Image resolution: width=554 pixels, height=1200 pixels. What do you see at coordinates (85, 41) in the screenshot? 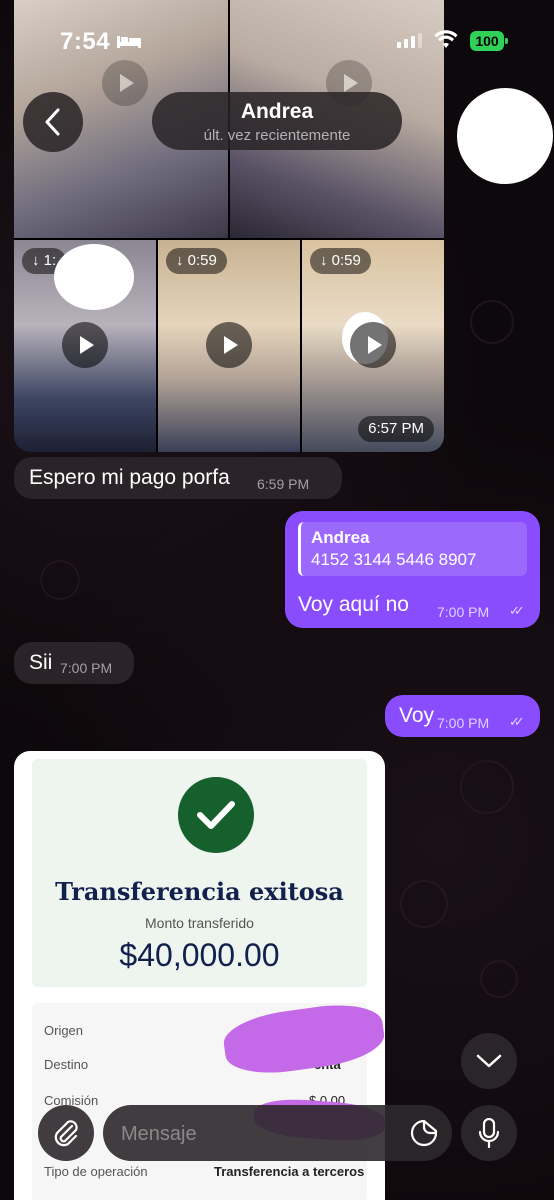
I see `status-time: 7:54` at bounding box center [85, 41].